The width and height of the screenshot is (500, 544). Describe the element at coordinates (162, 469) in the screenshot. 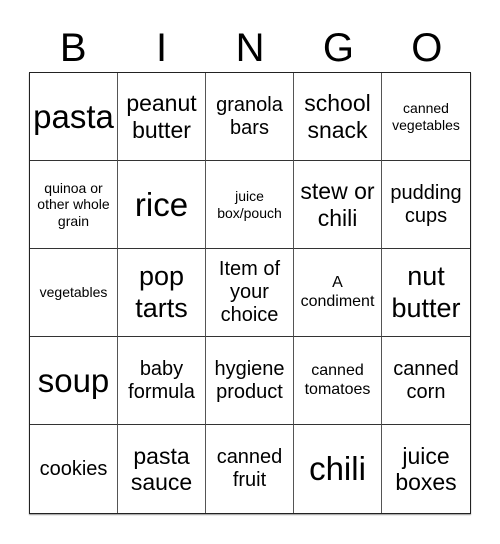

I see `bingo-cell: pasta sauce` at that location.